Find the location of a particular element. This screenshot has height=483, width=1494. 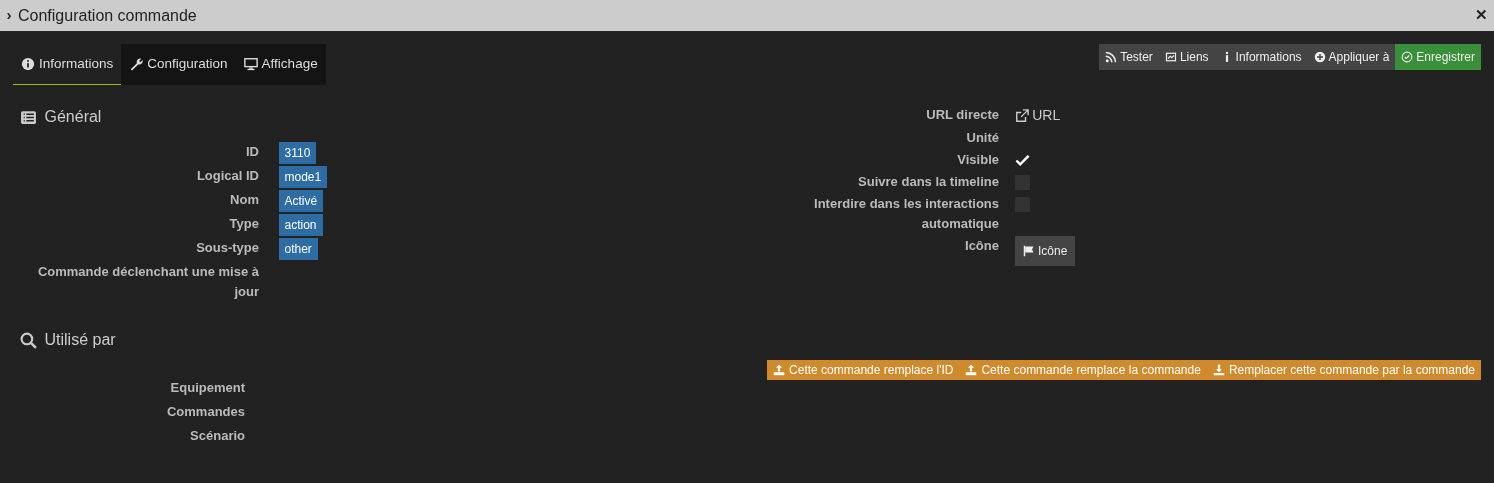

field-label: Scénario is located at coordinates (217, 436).